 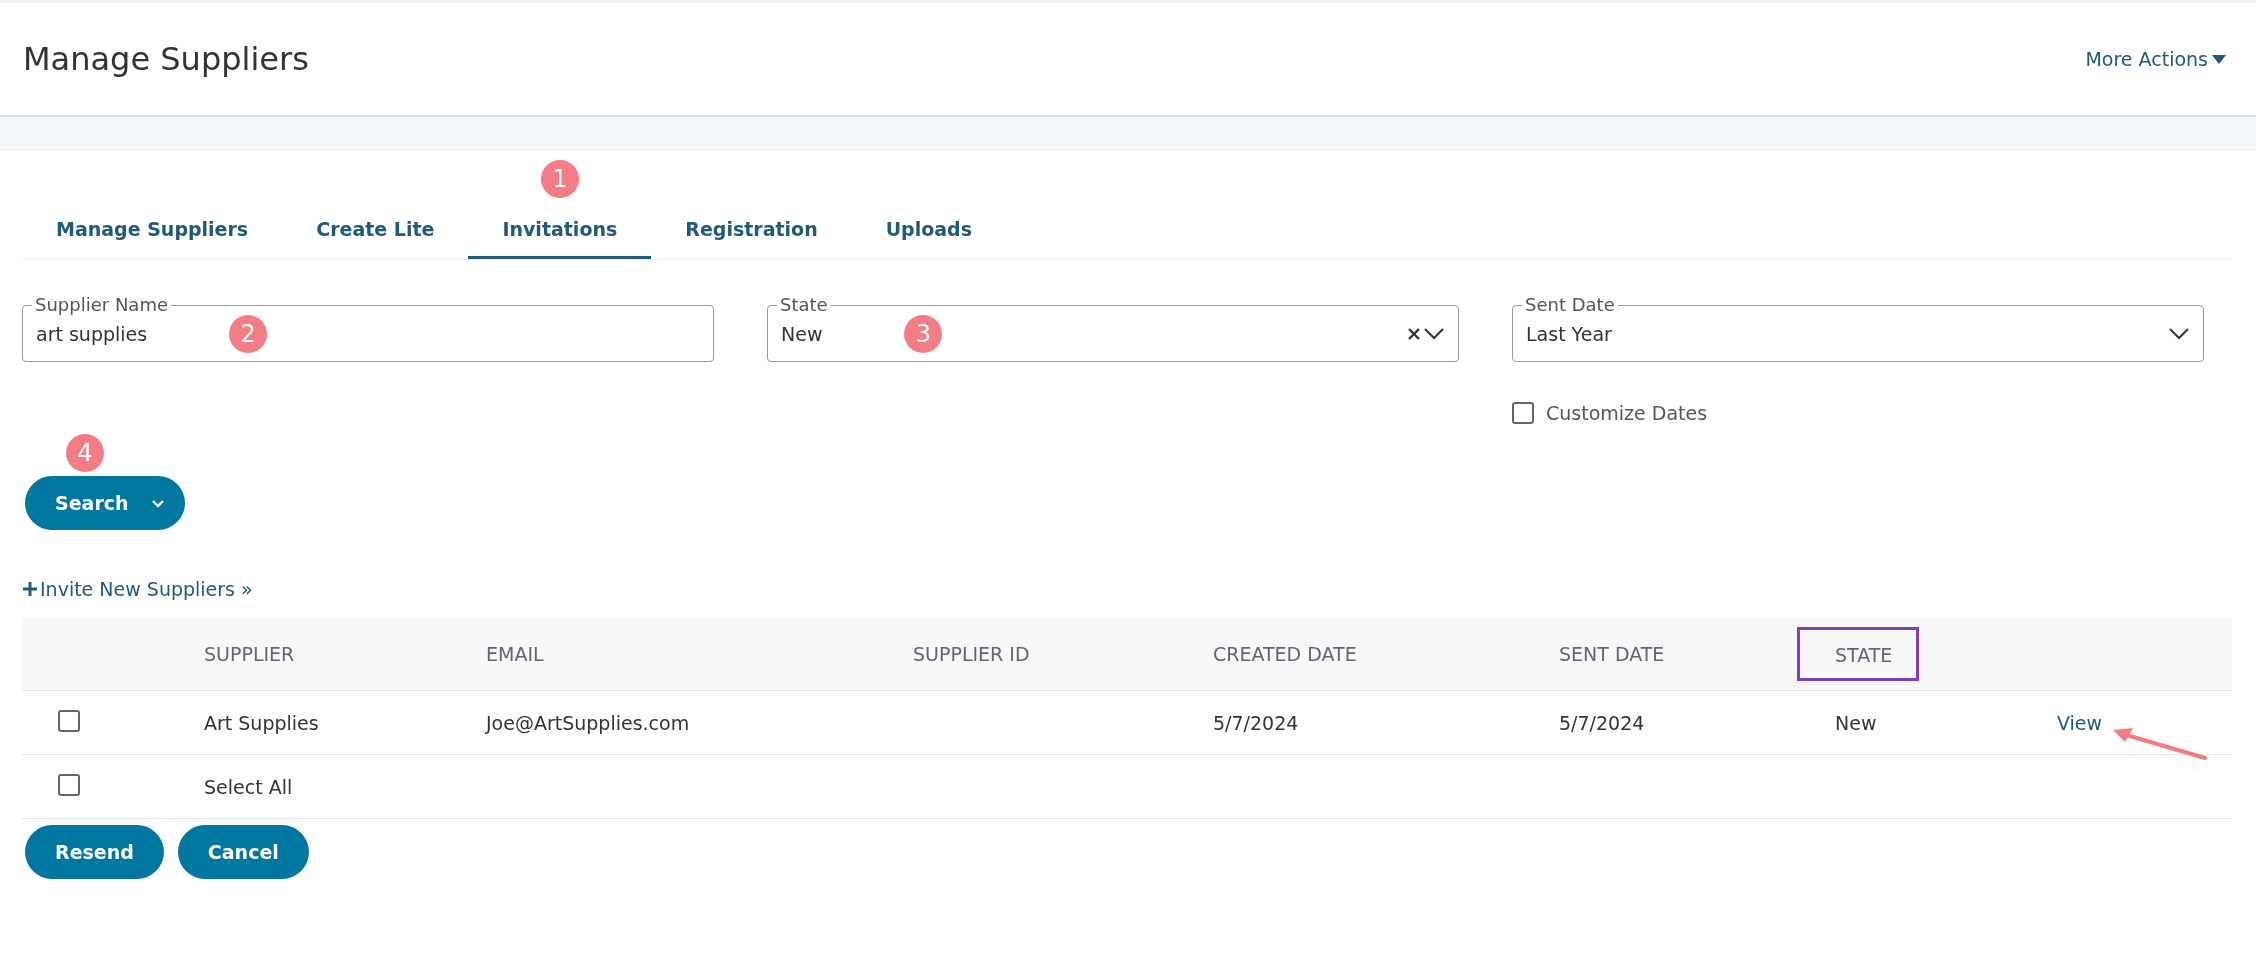 What do you see at coordinates (85, 453) in the screenshot?
I see `callout-badge: 4` at bounding box center [85, 453].